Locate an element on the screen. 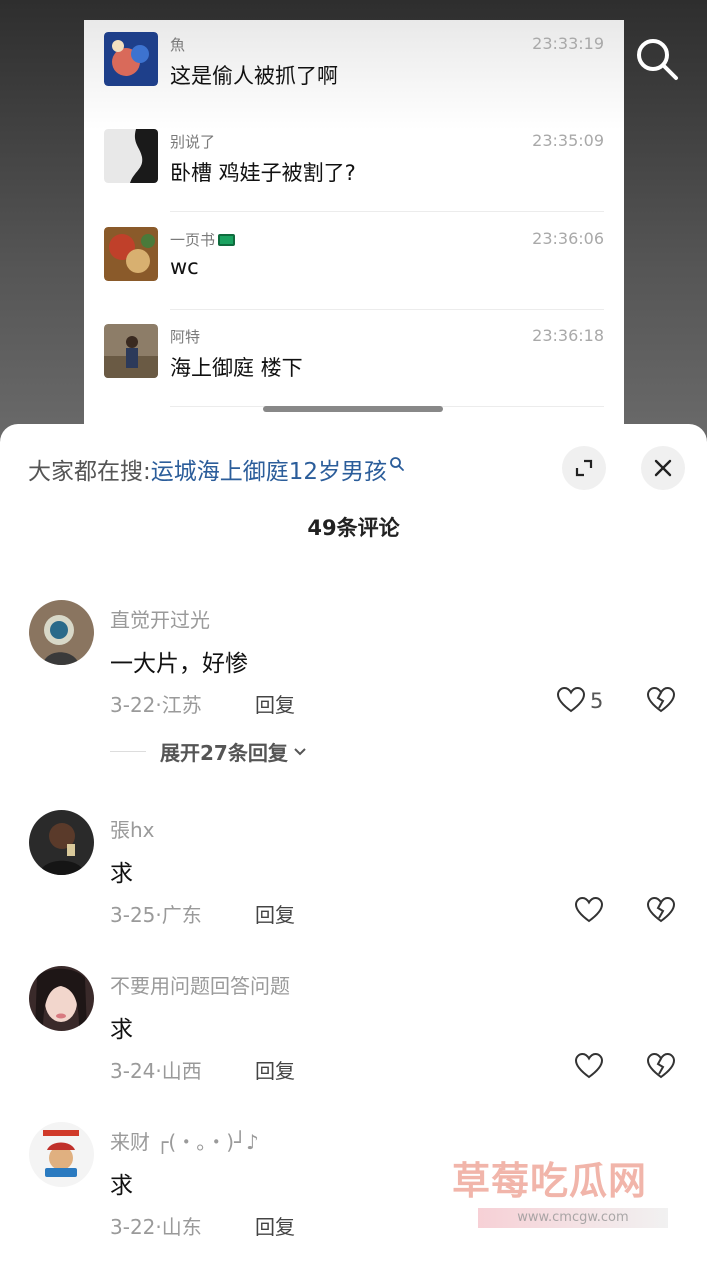 This screenshot has height=1280, width=707. chat-timestamp: 23:36:18 is located at coordinates (568, 335).